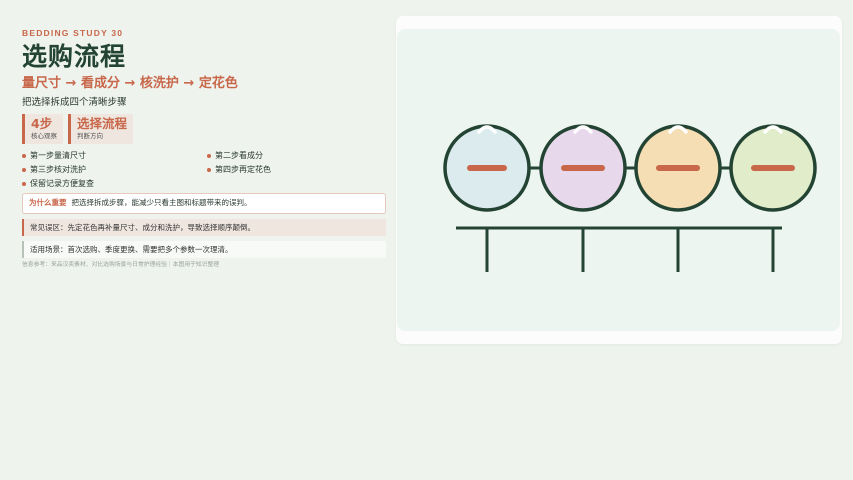 The image size is (853, 480). What do you see at coordinates (296, 155) in the screenshot?
I see `list-item: 第二步看成分` at bounding box center [296, 155].